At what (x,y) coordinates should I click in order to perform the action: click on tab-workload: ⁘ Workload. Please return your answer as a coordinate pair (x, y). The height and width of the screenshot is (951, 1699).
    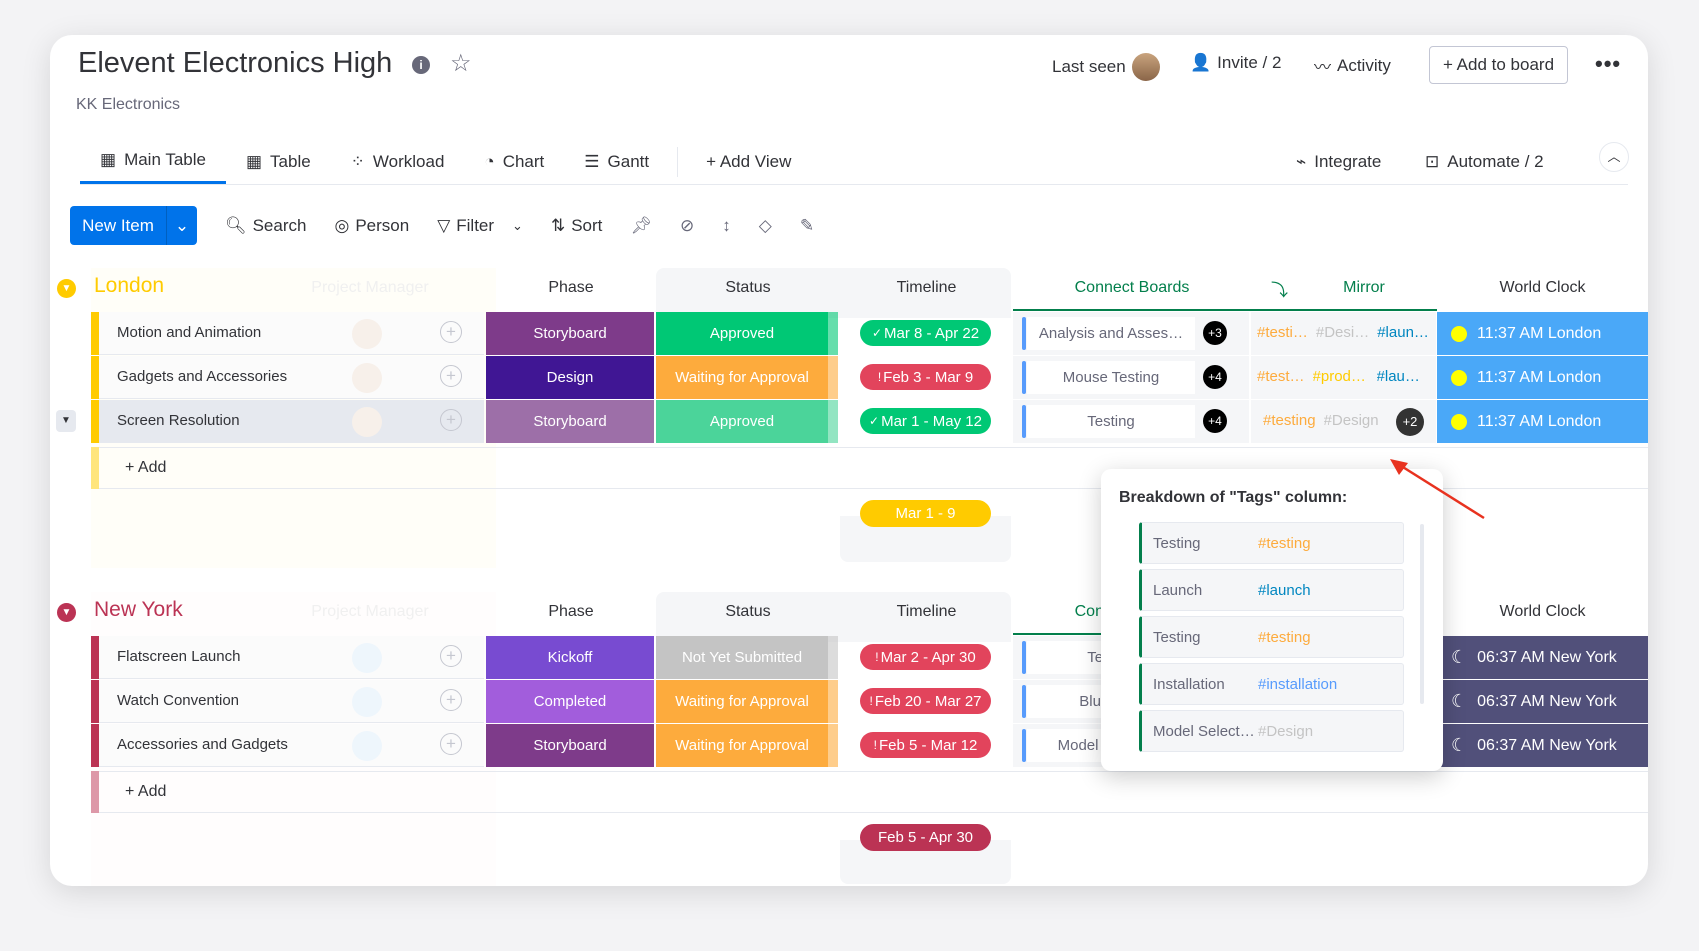
    Looking at the image, I should click on (398, 161).